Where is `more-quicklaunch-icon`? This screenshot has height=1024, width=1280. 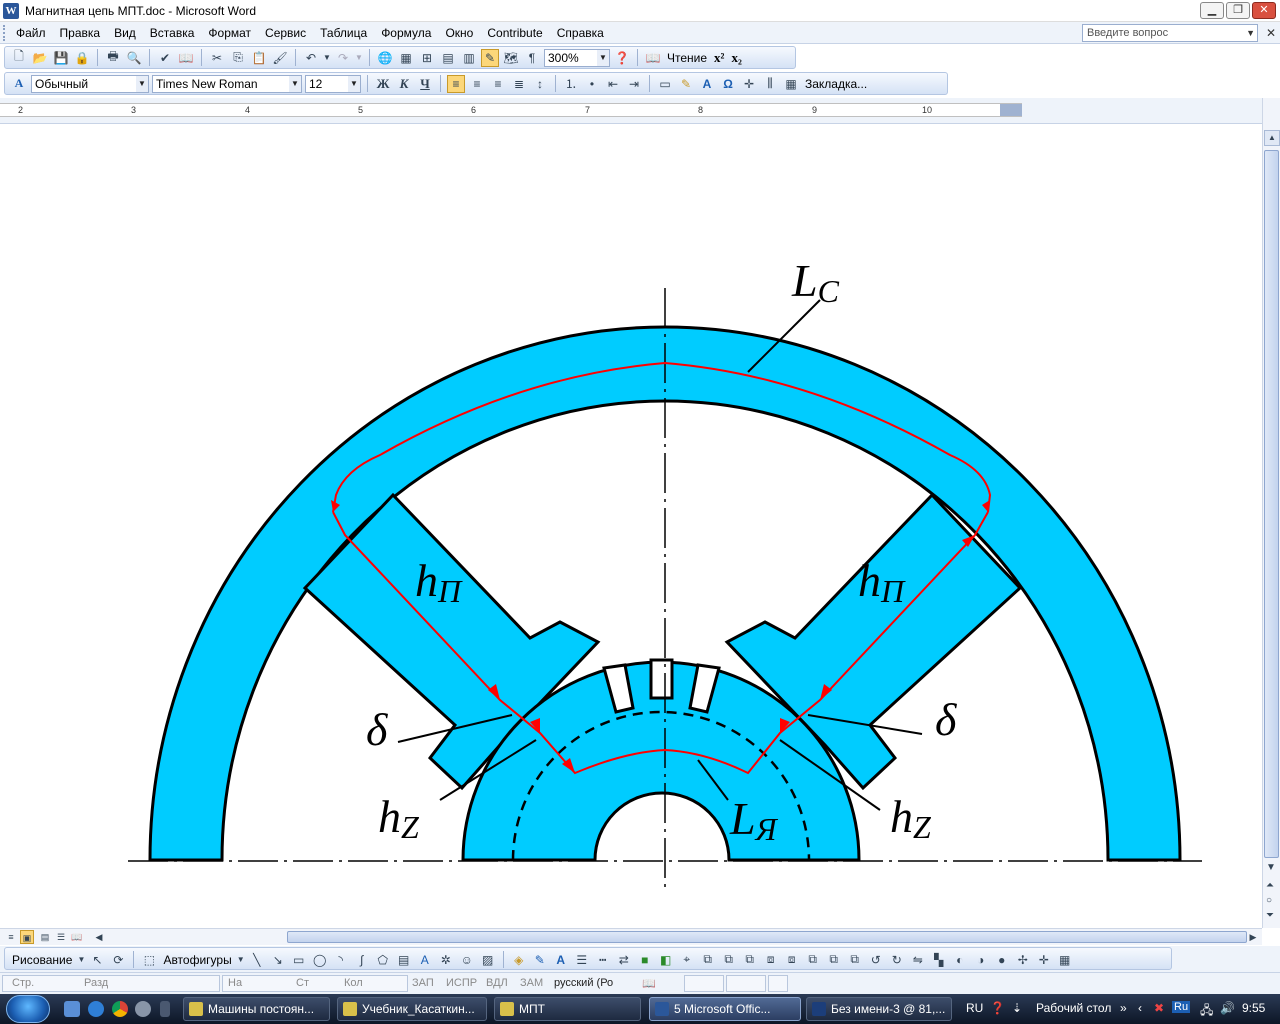
more-quicklaunch-icon is located at coordinates (165, 1009).